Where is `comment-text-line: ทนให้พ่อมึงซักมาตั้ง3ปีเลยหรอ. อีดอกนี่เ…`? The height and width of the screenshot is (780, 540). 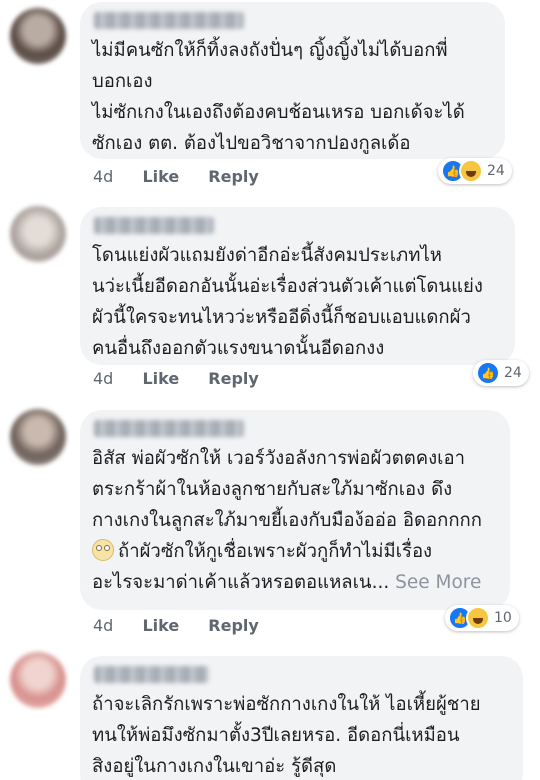
comment-text-line: ทนให้พ่อมึงซักมาตั้ง3ปีเลยหรอ. อีดอกนี่เ… is located at coordinates (276, 735).